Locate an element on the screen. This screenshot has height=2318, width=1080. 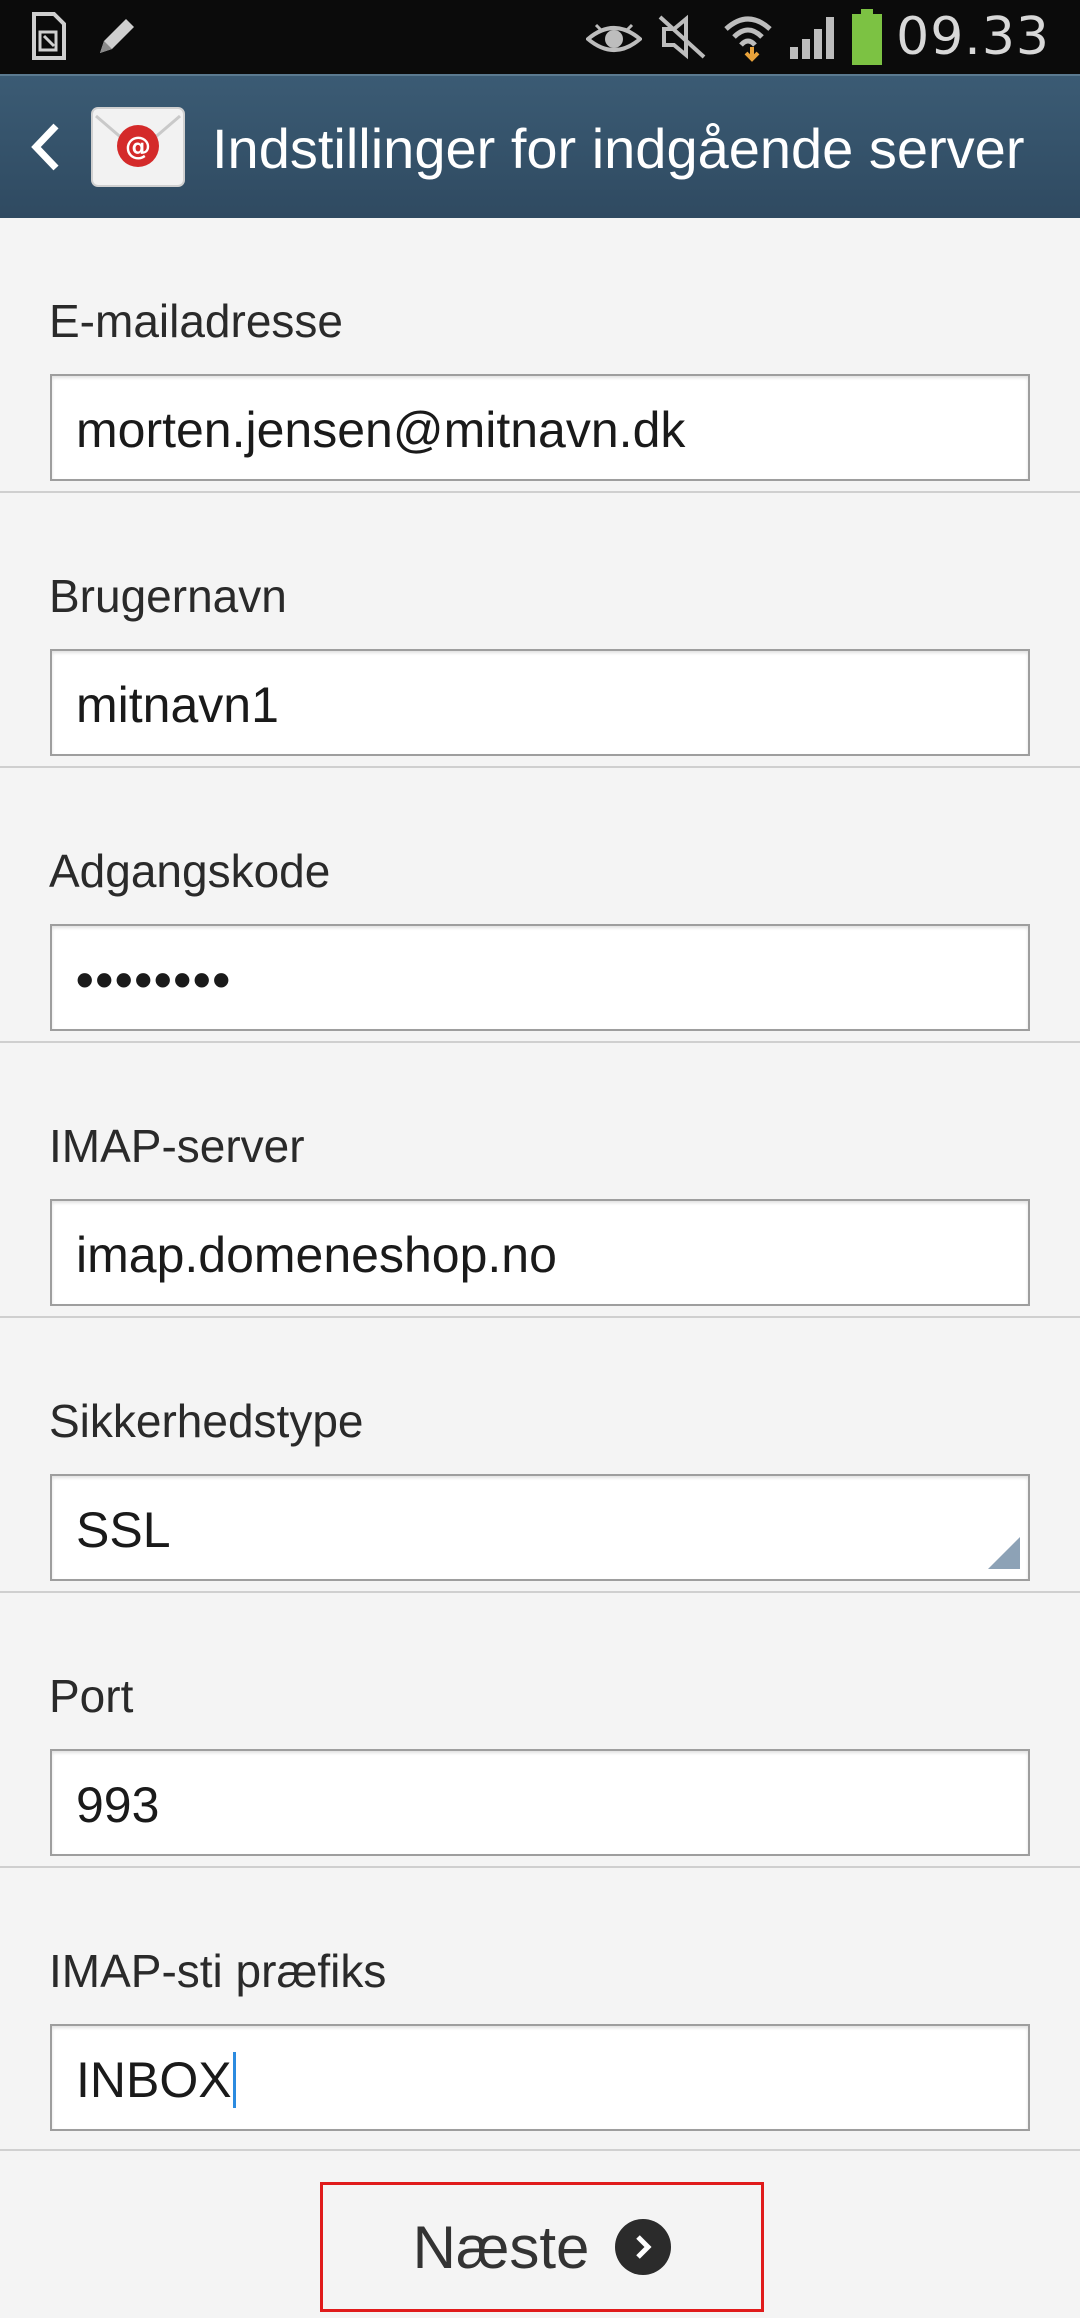
password-field-group: Adgangskode •••••••• is located at coordinates (540, 905).